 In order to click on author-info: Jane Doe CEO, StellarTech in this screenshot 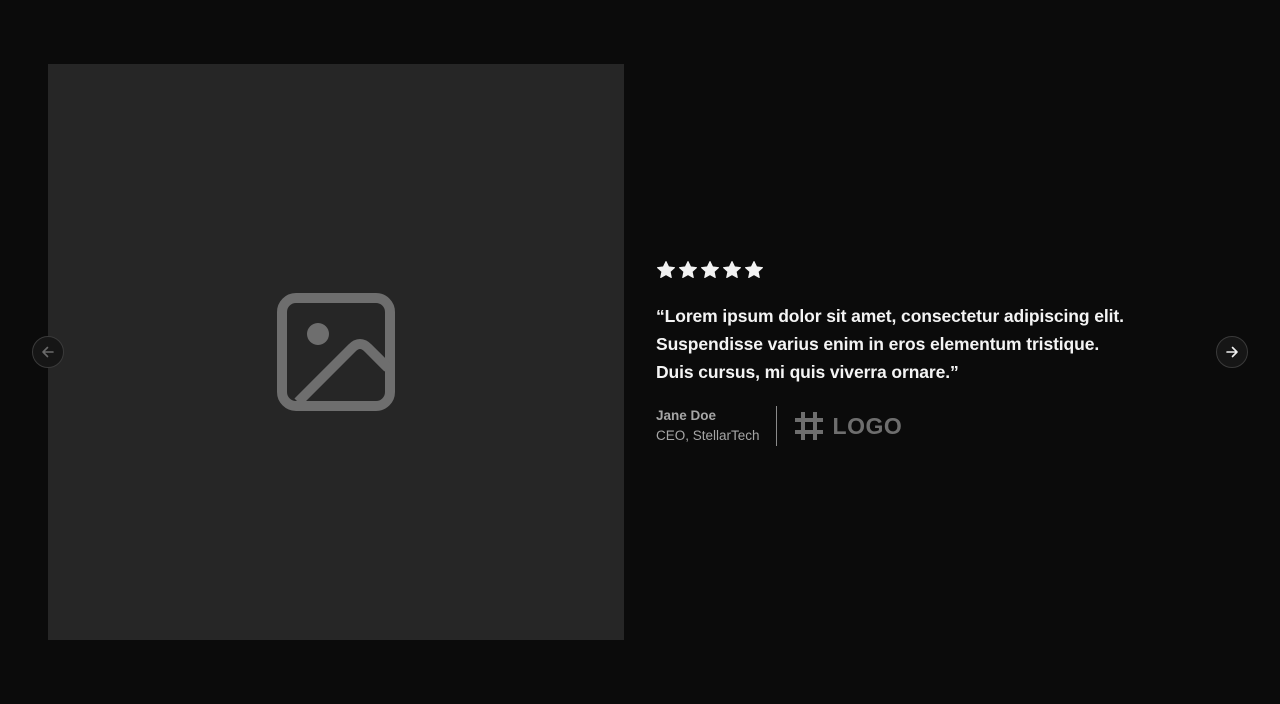, I will do `click(716, 426)`.